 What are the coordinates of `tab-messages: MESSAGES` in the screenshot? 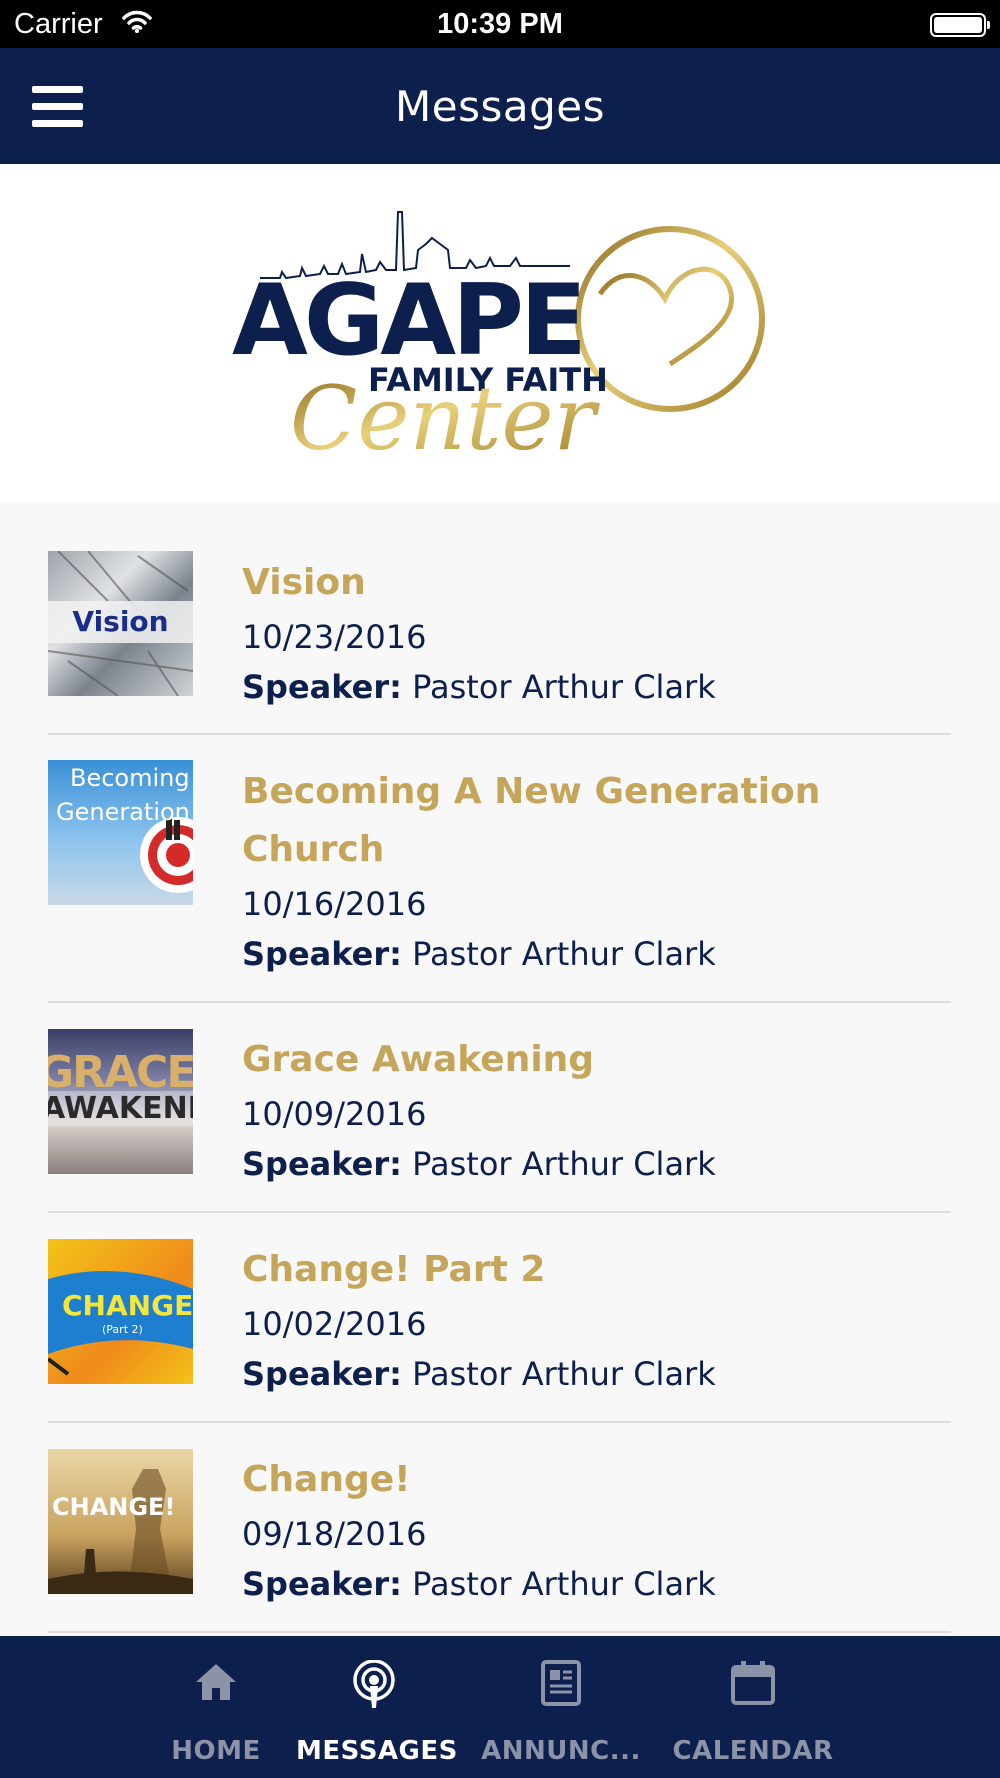 It's located at (376, 1707).